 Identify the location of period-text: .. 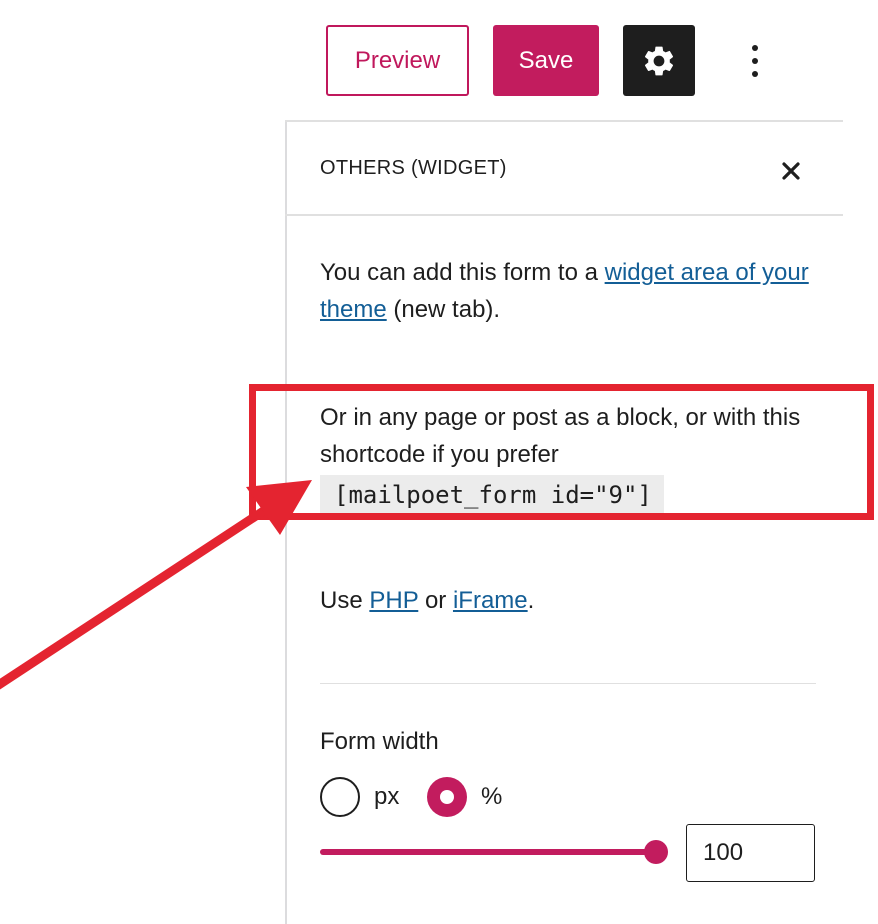
(531, 600).